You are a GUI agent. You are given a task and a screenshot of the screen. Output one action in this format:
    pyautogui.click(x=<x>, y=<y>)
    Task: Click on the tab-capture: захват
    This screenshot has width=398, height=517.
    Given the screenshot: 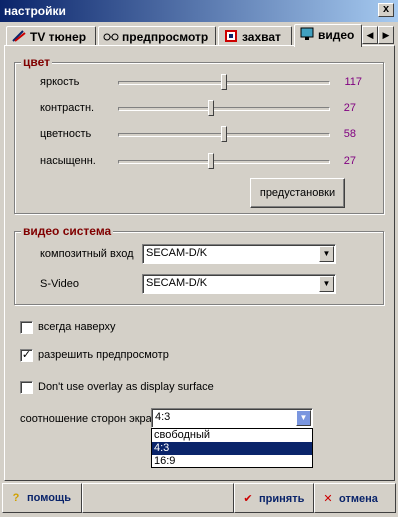 What is the action you would take?
    pyautogui.click(x=255, y=36)
    